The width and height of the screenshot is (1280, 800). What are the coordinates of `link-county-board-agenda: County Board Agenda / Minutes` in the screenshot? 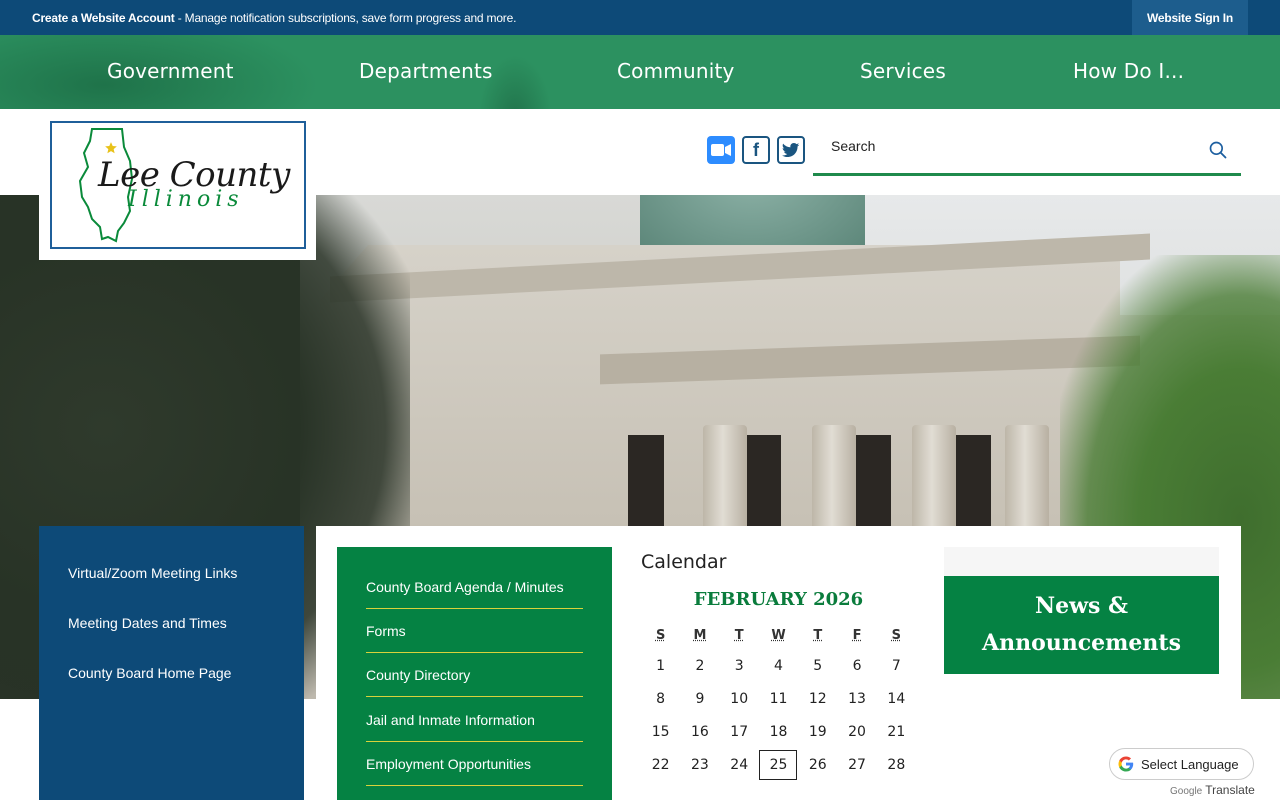 It's located at (474, 594).